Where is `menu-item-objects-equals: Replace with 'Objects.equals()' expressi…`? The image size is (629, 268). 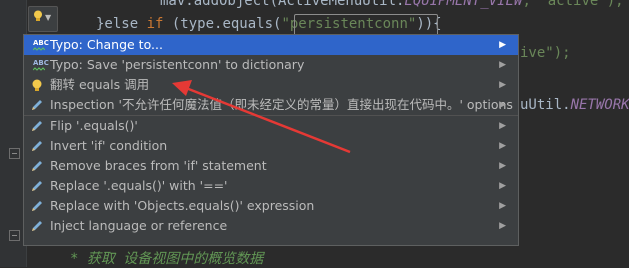
menu-item-objects-equals: Replace with 'Objects.equals()' expressi… is located at coordinates (271, 206).